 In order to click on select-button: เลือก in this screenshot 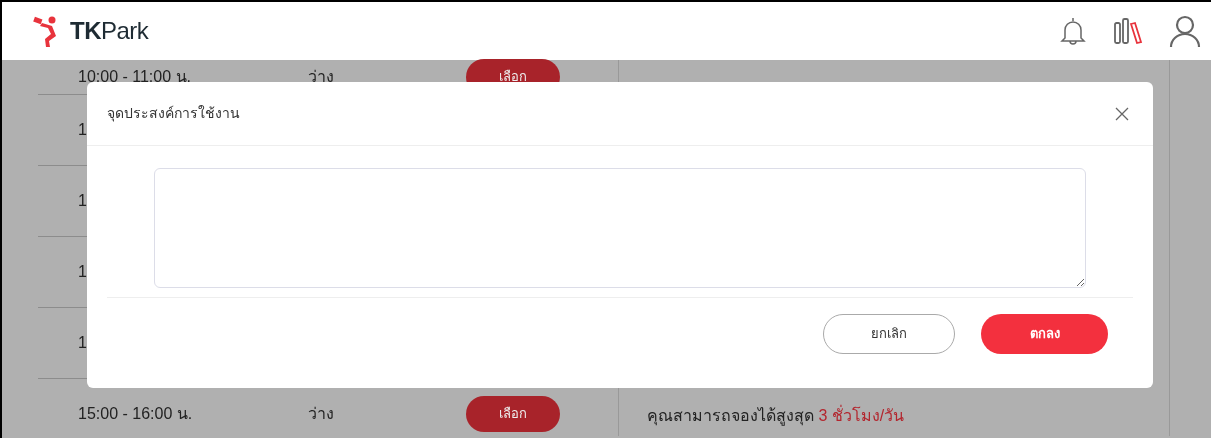, I will do `click(513, 414)`.